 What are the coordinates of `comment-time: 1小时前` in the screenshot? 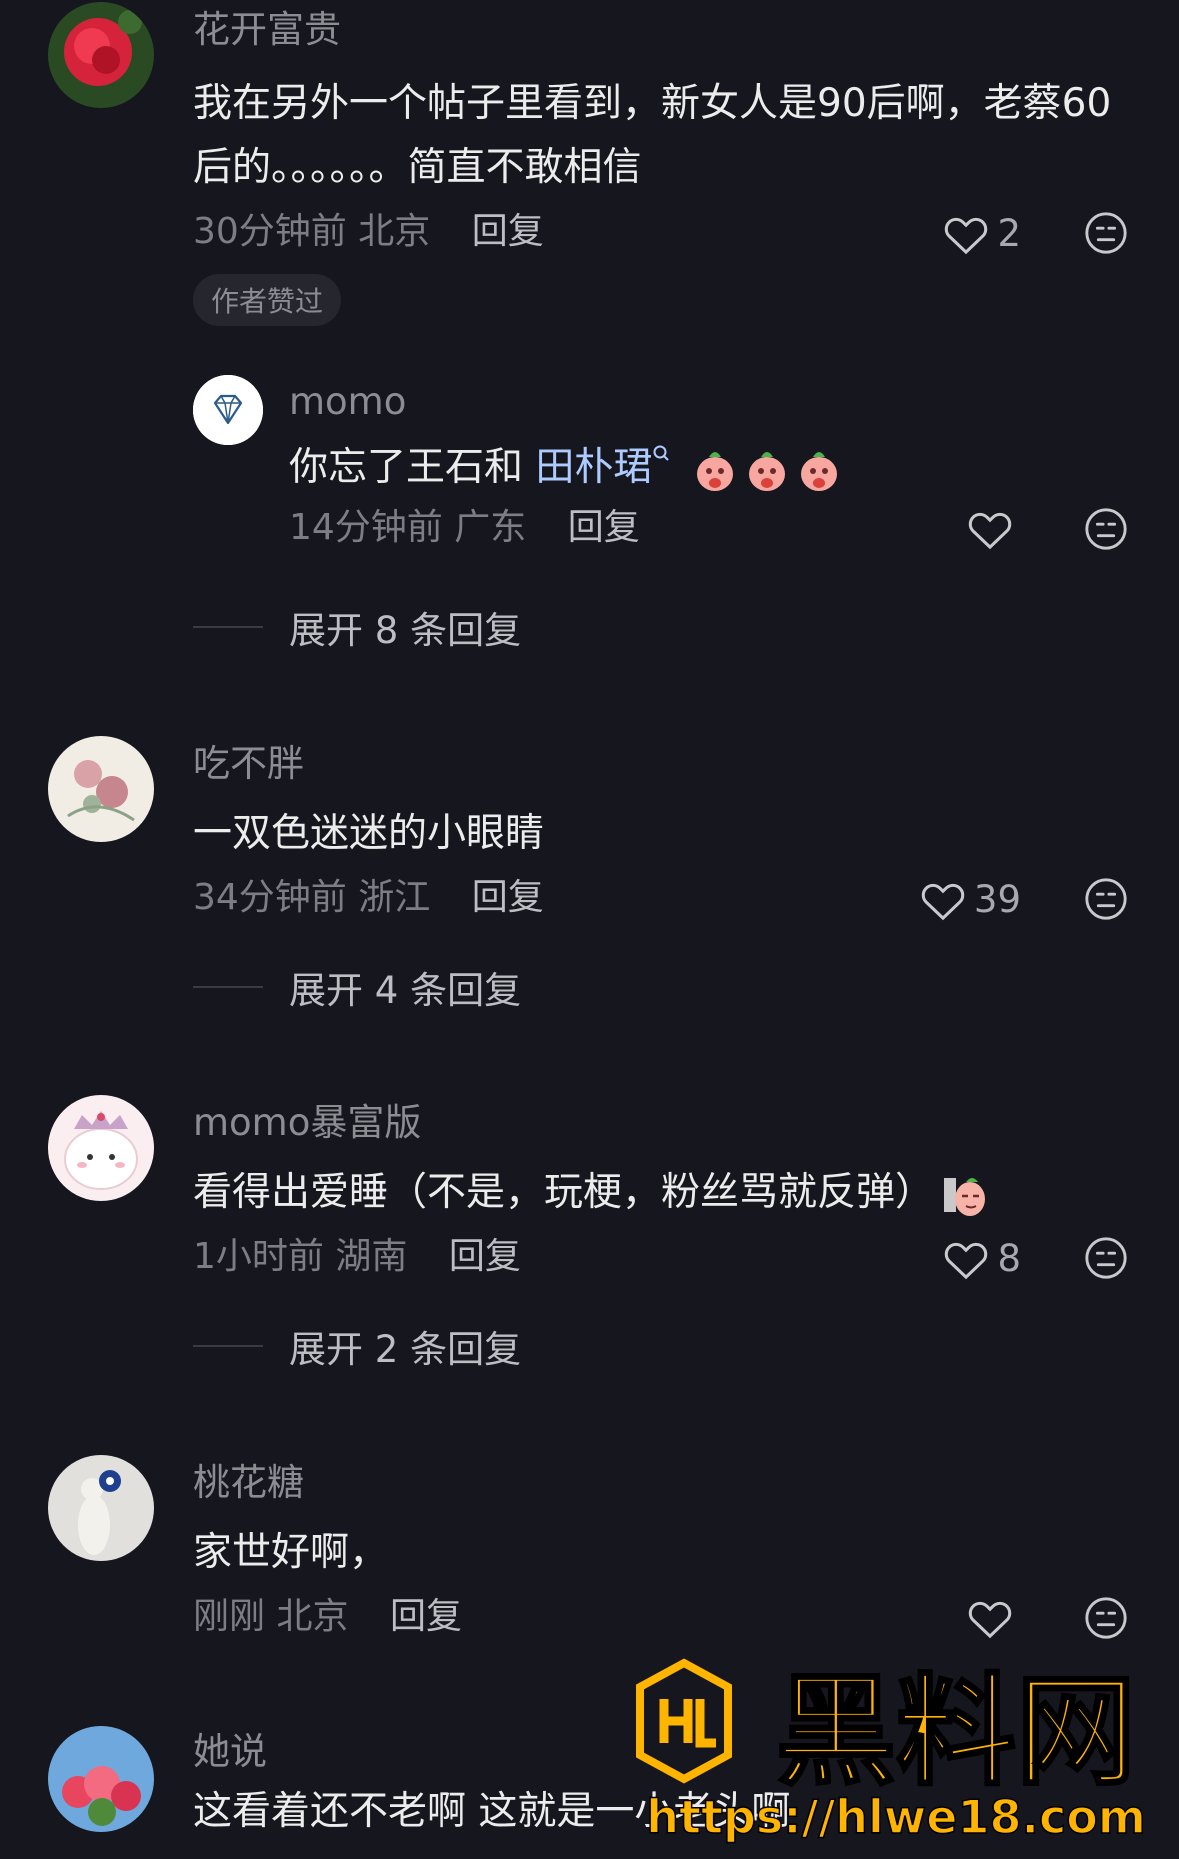 It's located at (258, 1256).